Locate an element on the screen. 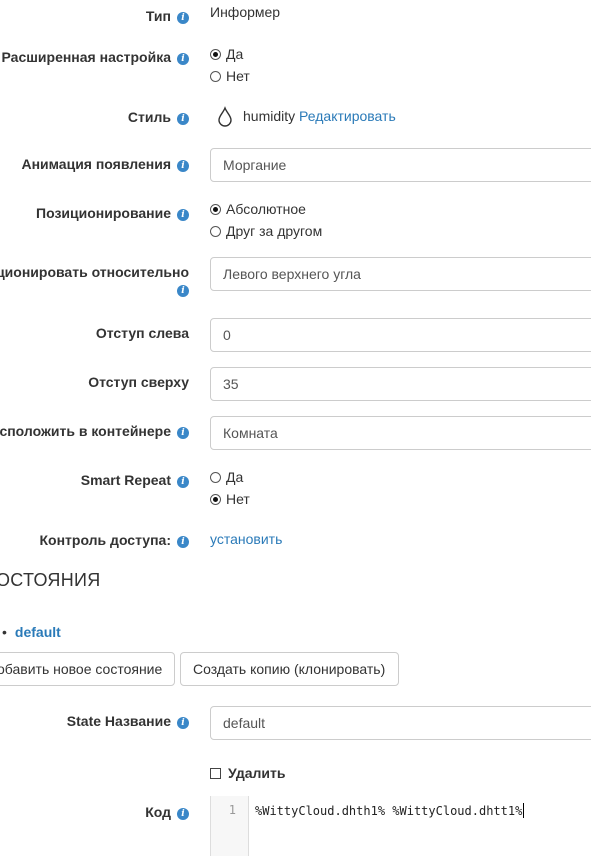 This screenshot has width=591, height=856. add-state-button: обавить новое состояние is located at coordinates (88, 669).